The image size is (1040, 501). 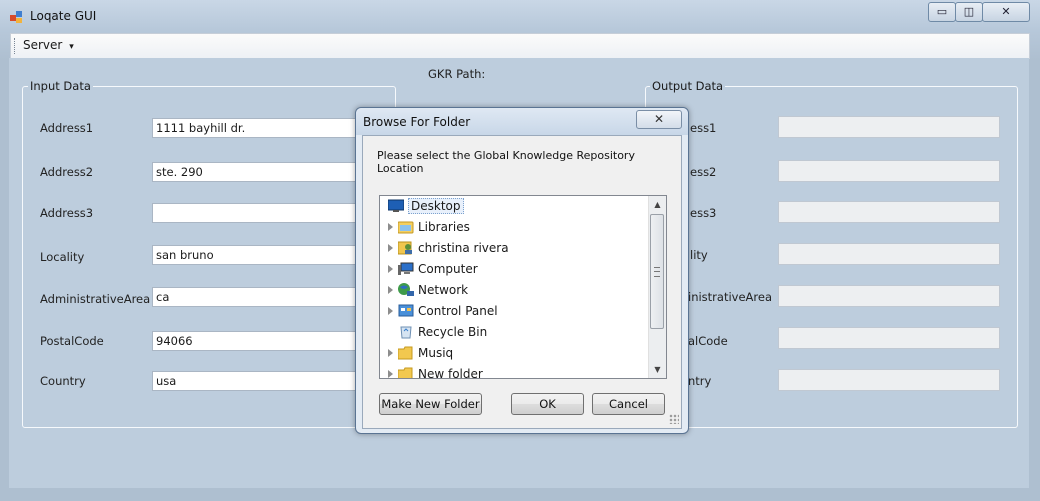 What do you see at coordinates (522, 121) in the screenshot?
I see `dialog-title-bar: Browse For Folder ✕` at bounding box center [522, 121].